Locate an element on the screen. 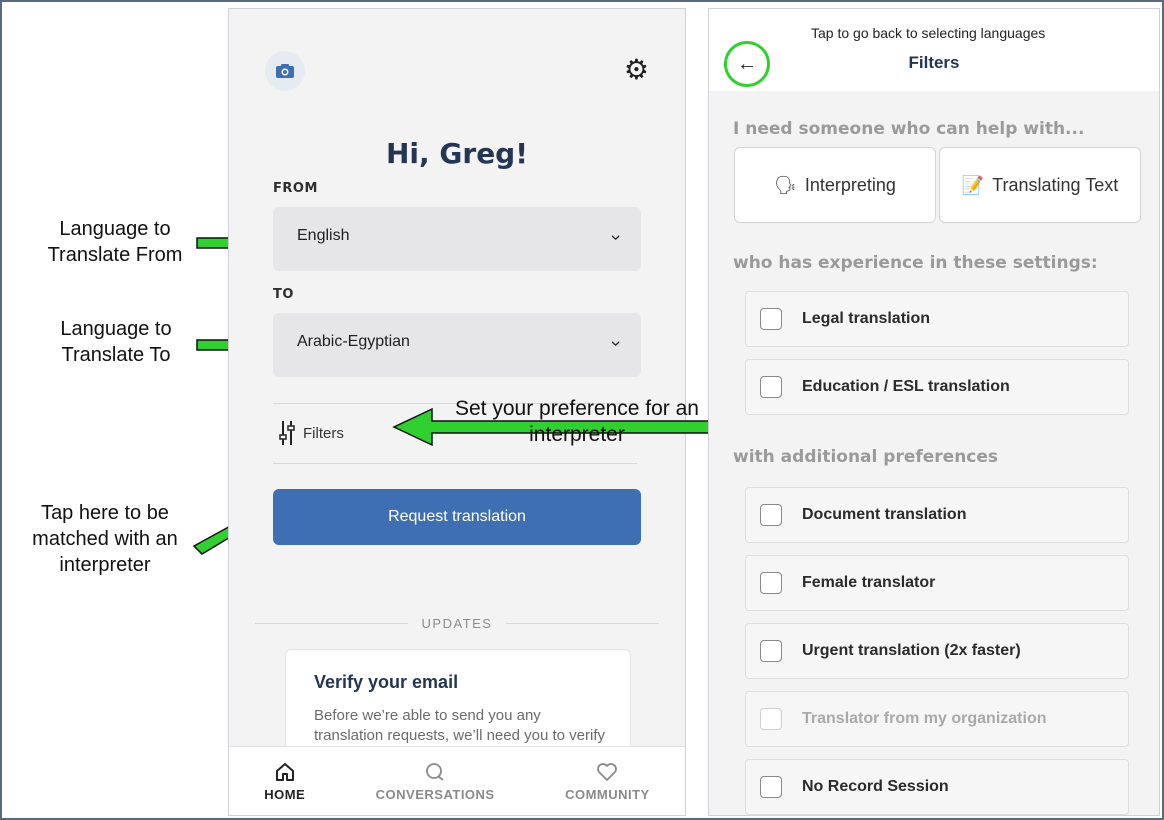 The image size is (1164, 820). interpreting-label: Interpreting is located at coordinates (850, 184).